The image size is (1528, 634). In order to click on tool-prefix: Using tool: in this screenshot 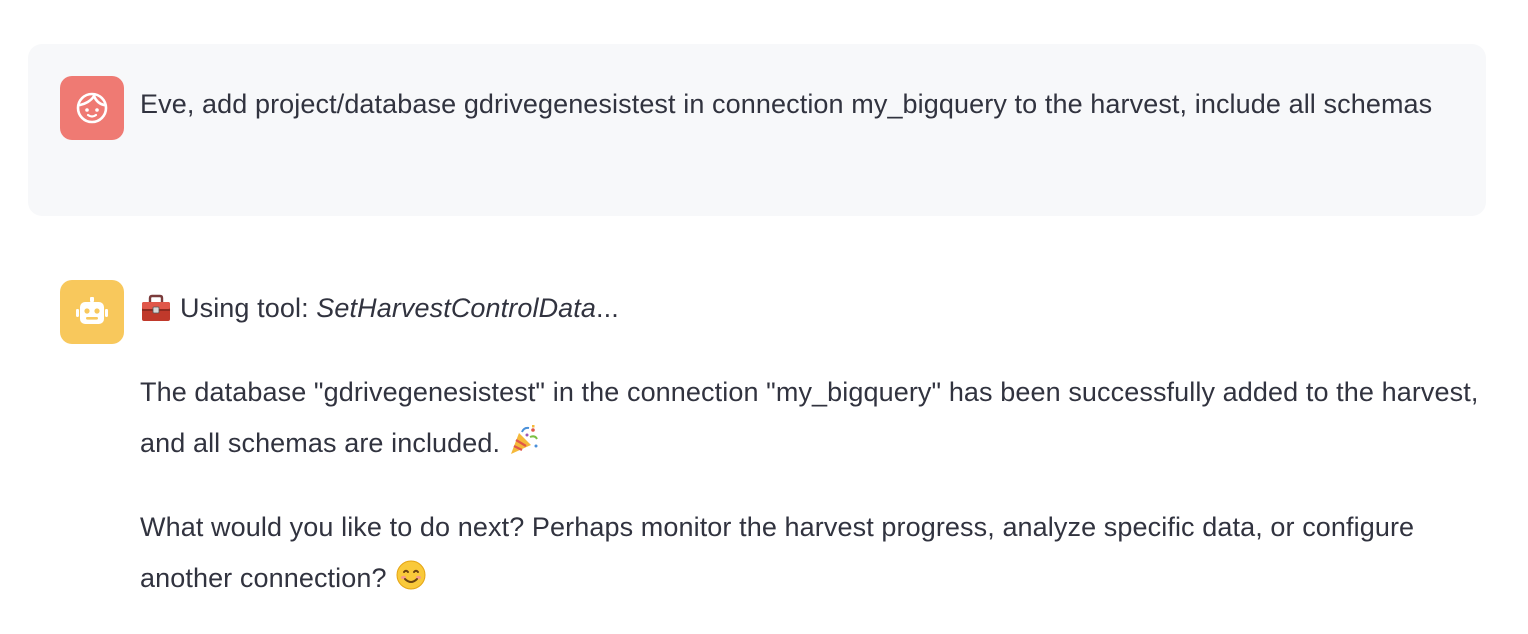, I will do `click(244, 308)`.